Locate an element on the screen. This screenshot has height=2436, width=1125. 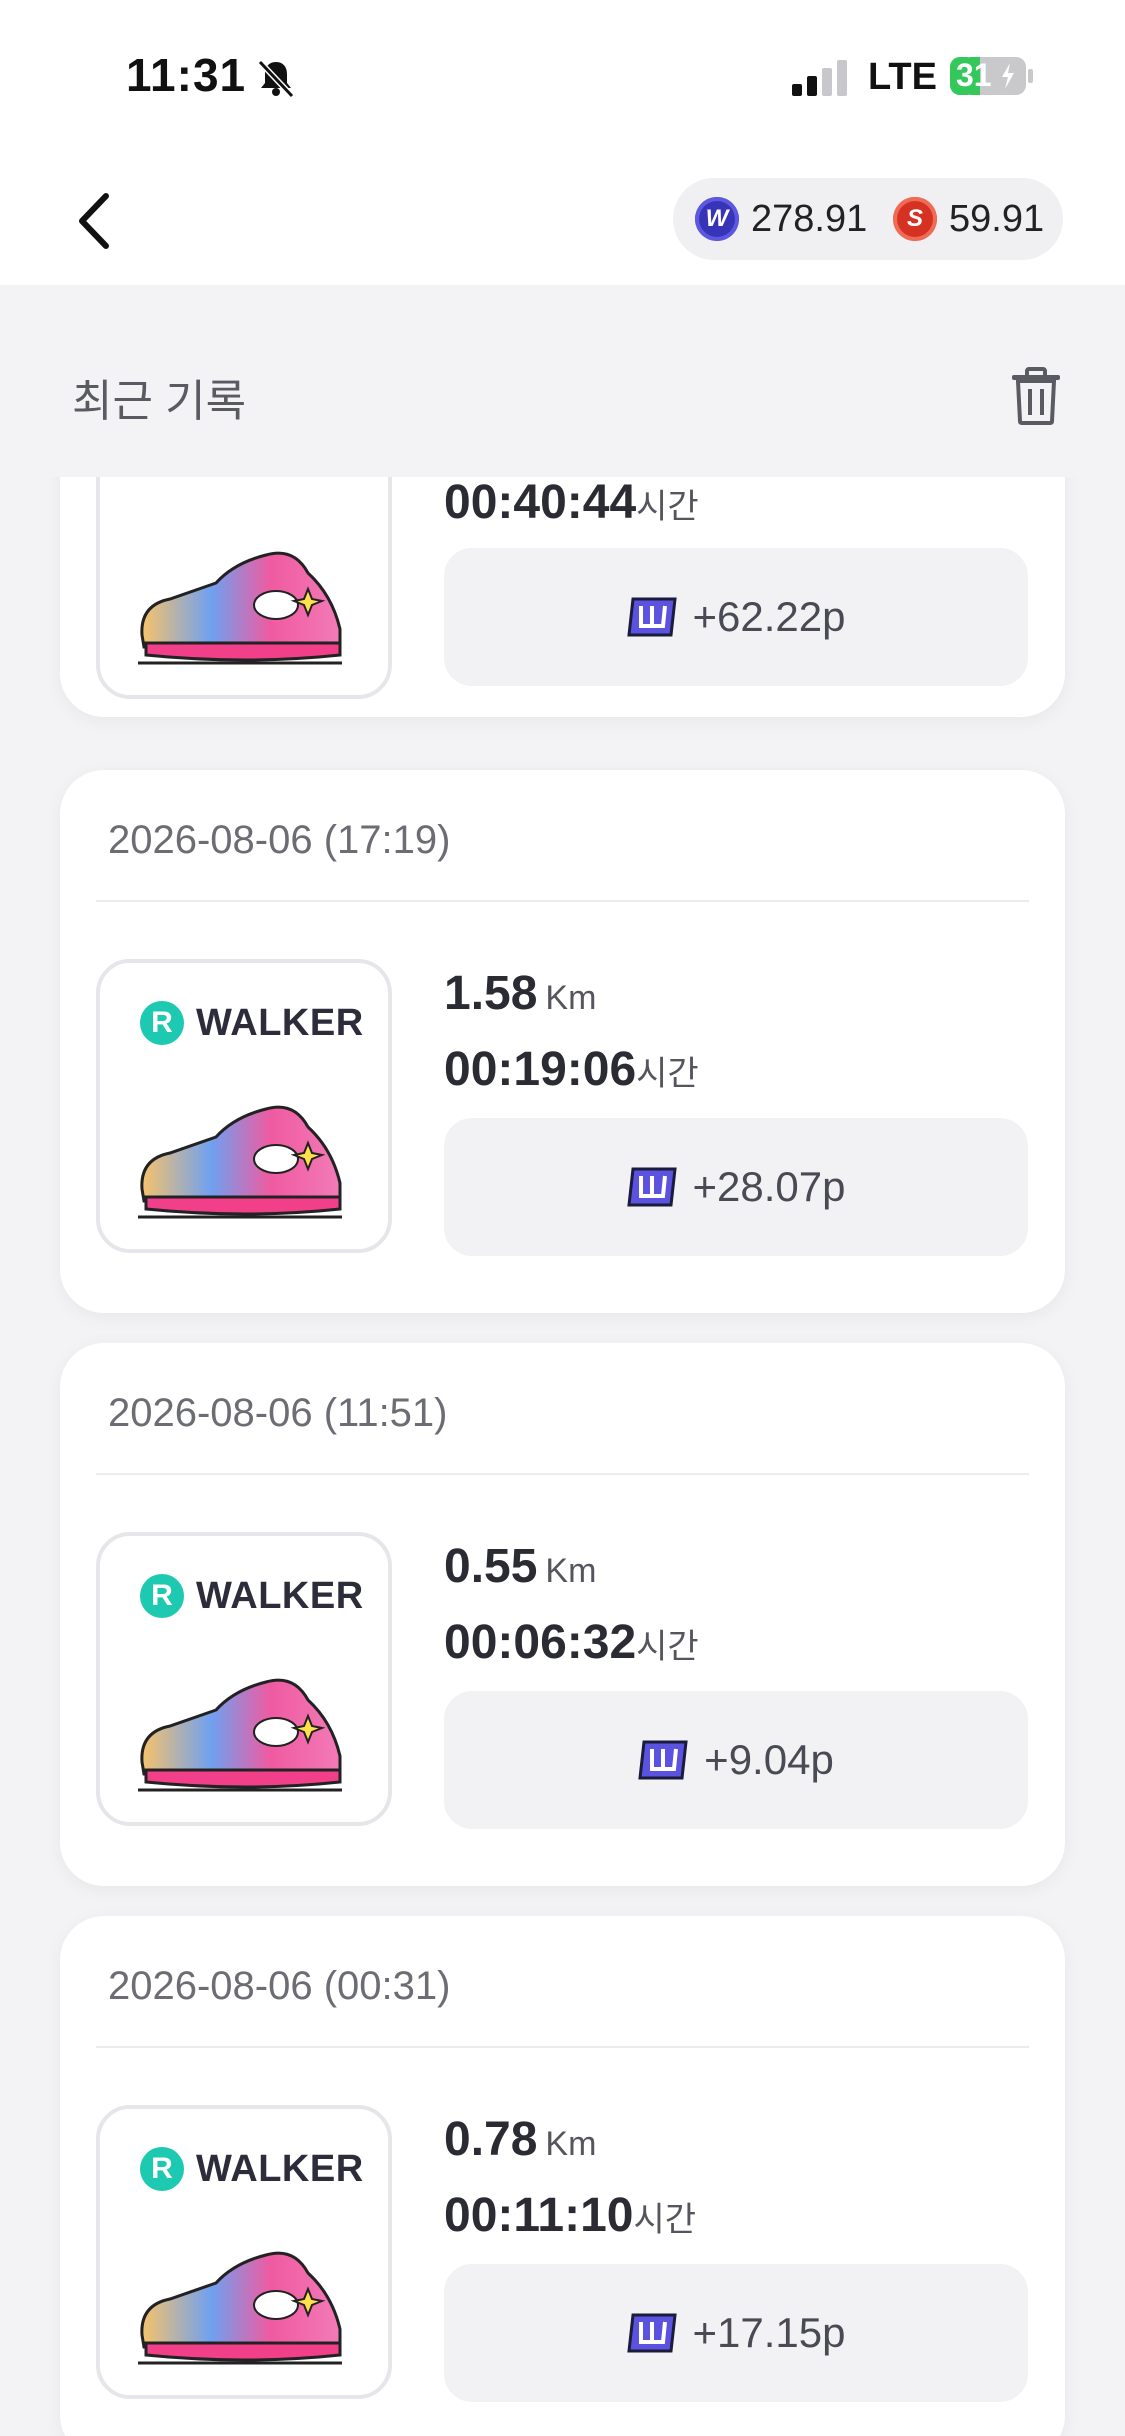
reward-box: +17.15p is located at coordinates (736, 2333).